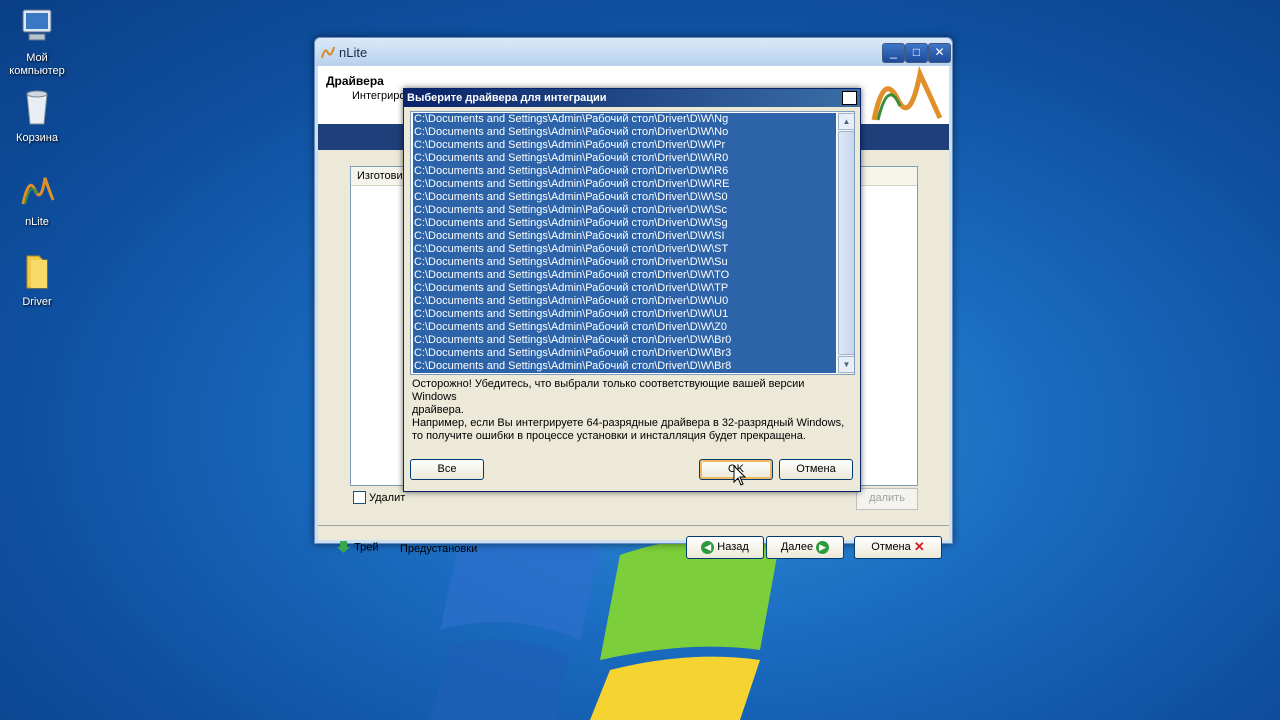  What do you see at coordinates (797, 547) in the screenshot?
I see `next-label: Далее` at bounding box center [797, 547].